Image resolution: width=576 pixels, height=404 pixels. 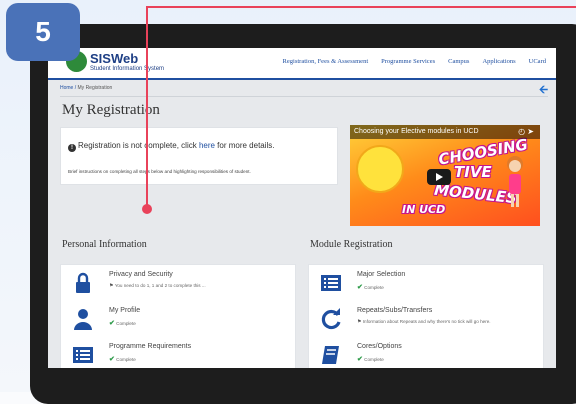 I want to click on item-title: My Profile, so click(x=125, y=310).